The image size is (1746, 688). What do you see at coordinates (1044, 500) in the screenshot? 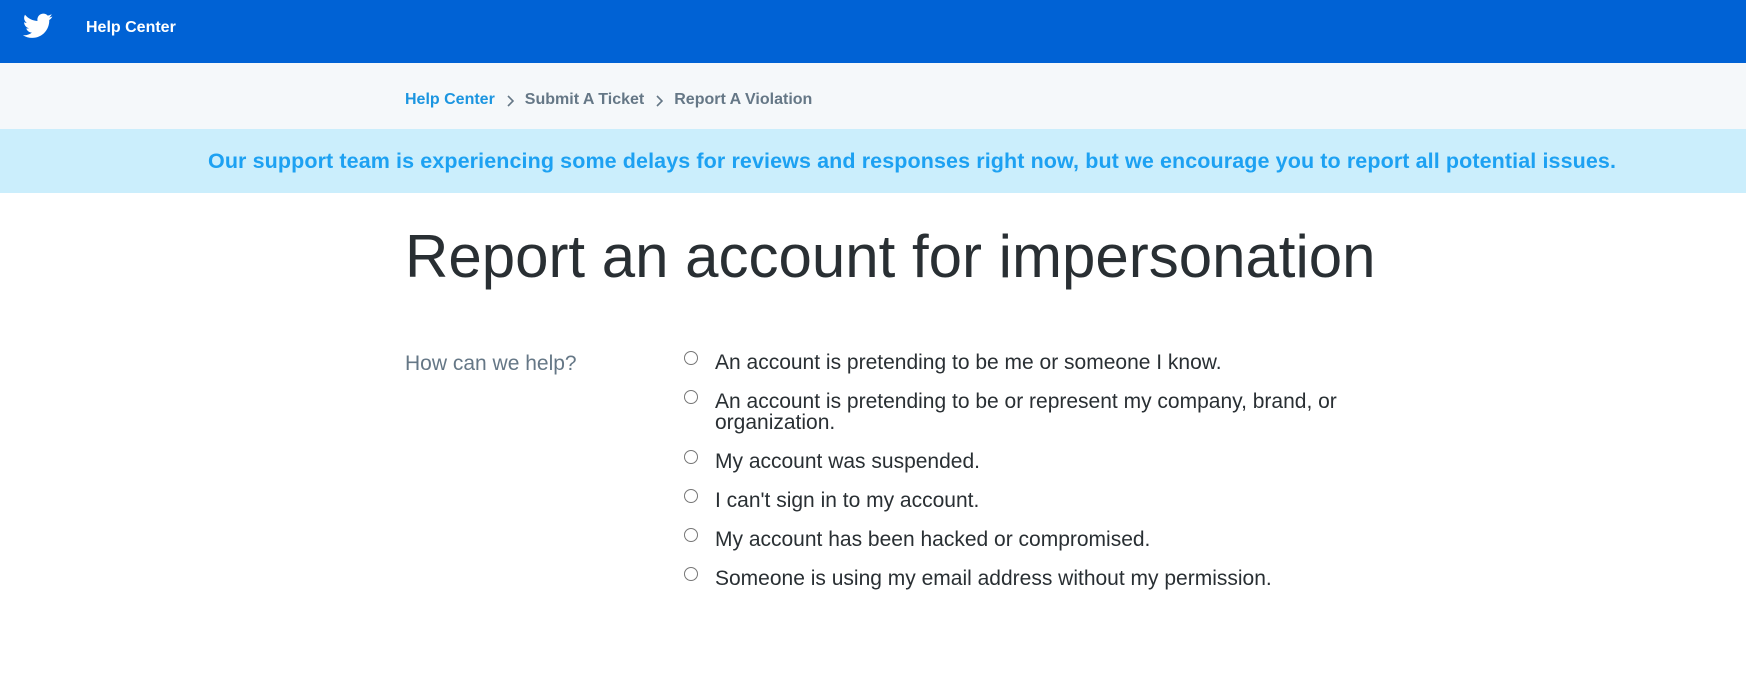
I see `radio-option: I can't sign in to my account.` at bounding box center [1044, 500].